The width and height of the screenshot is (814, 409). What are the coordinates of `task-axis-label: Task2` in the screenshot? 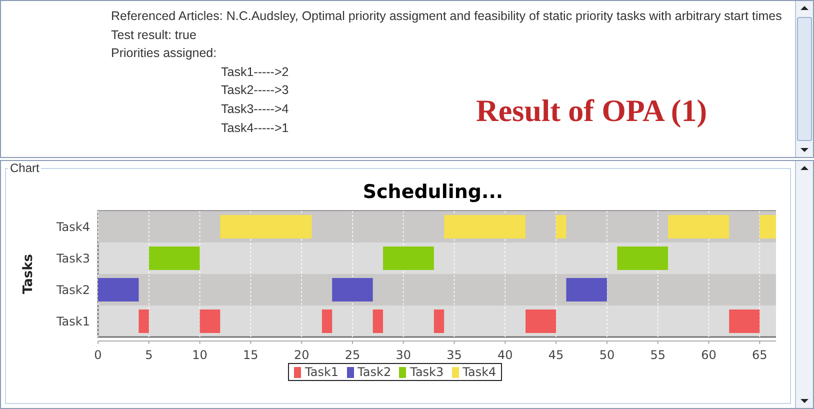 It's located at (73, 289).